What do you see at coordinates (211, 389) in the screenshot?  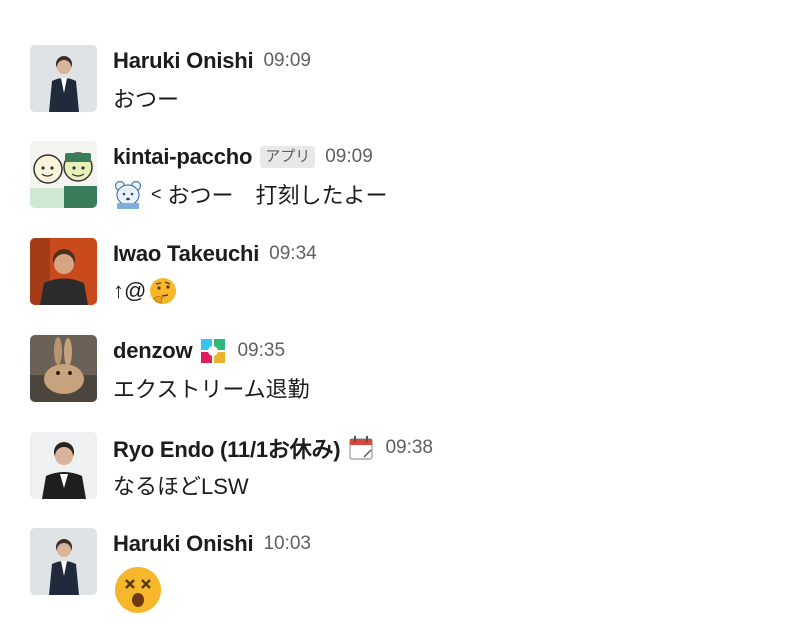 I see `message-text: エクストリーム退勤` at bounding box center [211, 389].